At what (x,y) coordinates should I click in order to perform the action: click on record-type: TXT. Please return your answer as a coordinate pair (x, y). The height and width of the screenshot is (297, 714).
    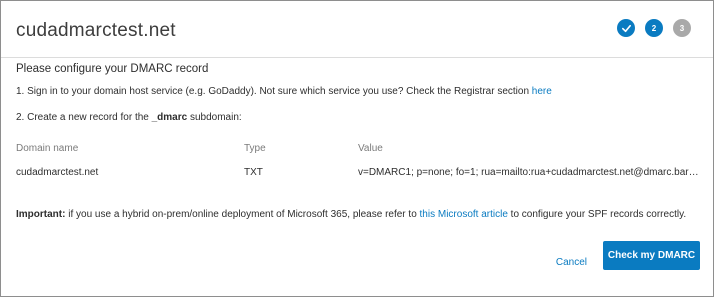
    Looking at the image, I should click on (253, 172).